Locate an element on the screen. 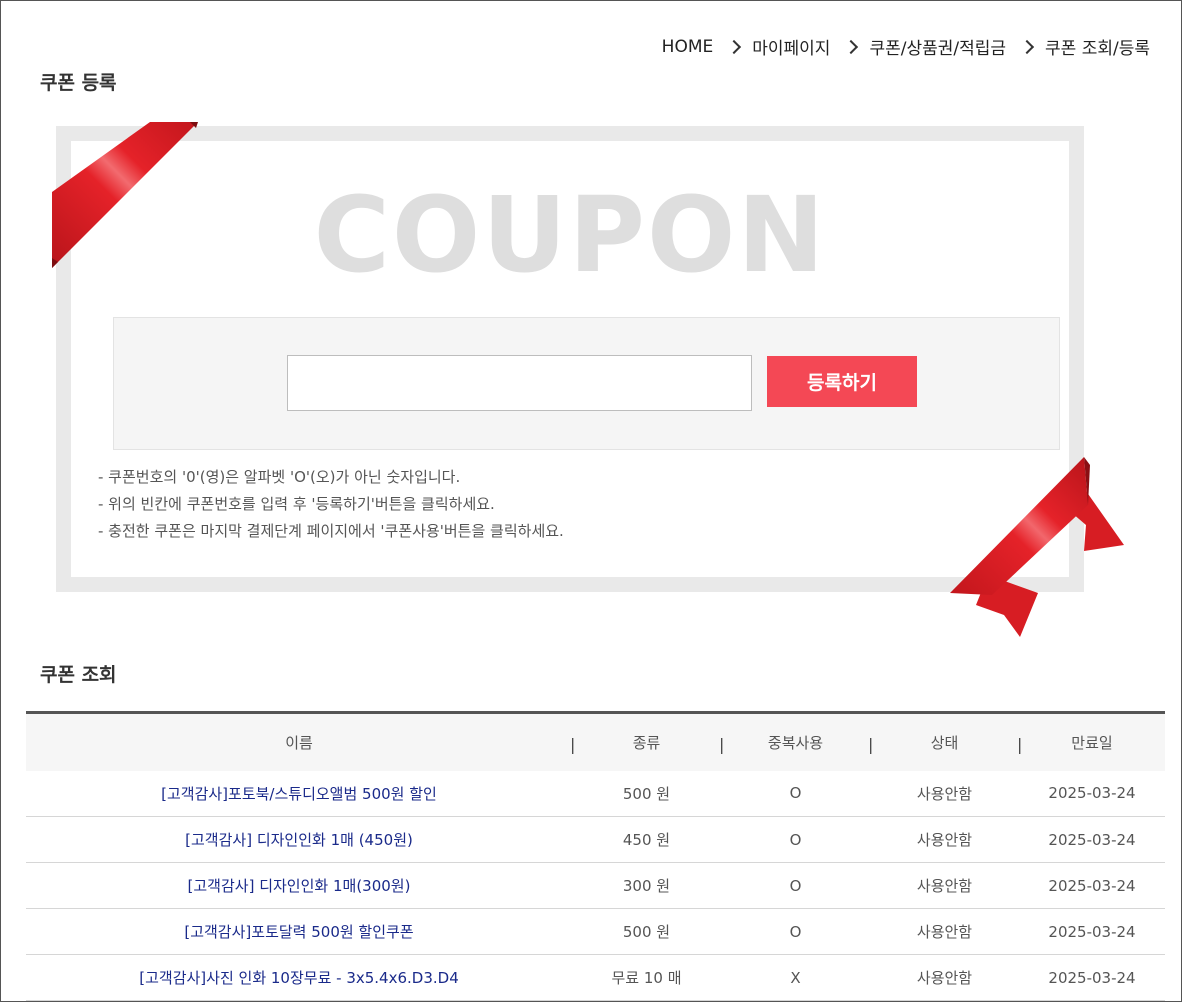  coupon-register-title: 쿠폰 등록 is located at coordinates (78, 83).